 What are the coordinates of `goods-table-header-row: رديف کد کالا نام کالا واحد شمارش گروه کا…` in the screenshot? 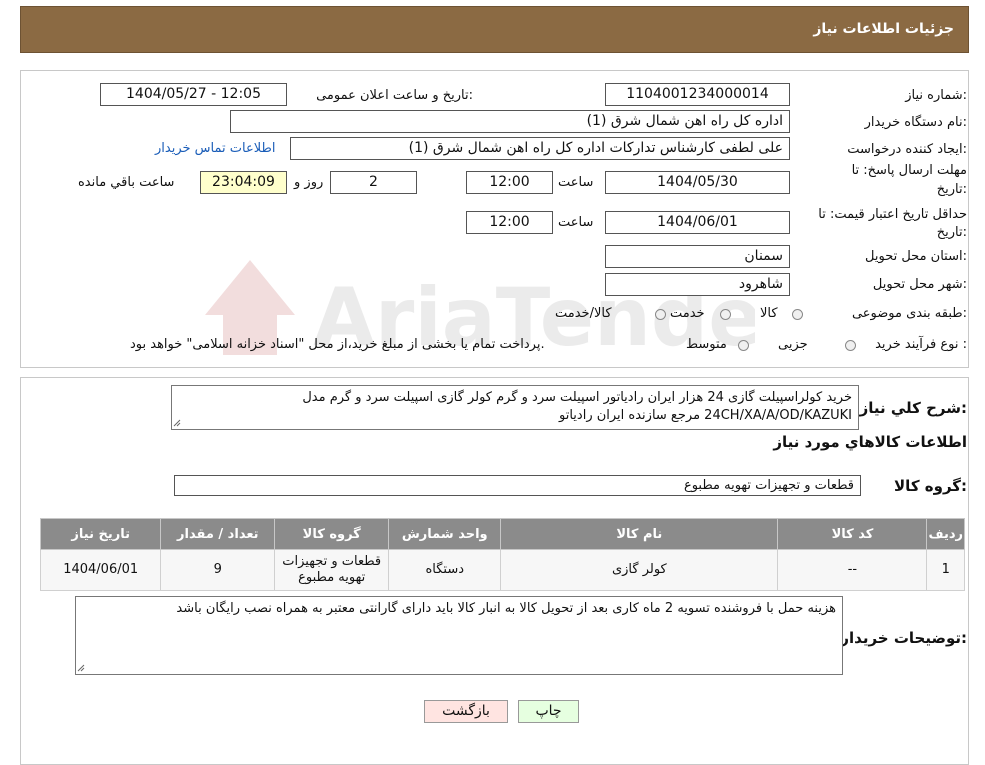 It's located at (502, 534).